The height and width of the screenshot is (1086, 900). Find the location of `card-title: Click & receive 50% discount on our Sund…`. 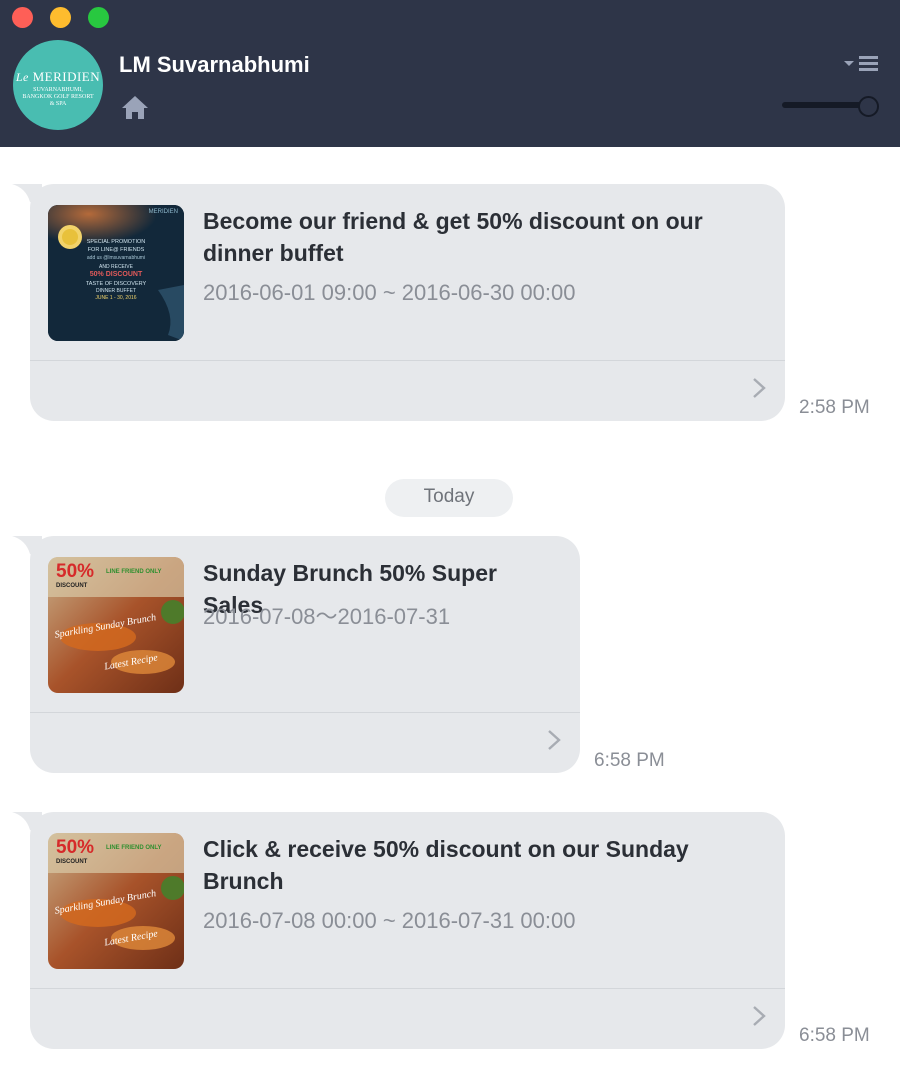

card-title: Click & receive 50% discount on our Sund… is located at coordinates (446, 865).